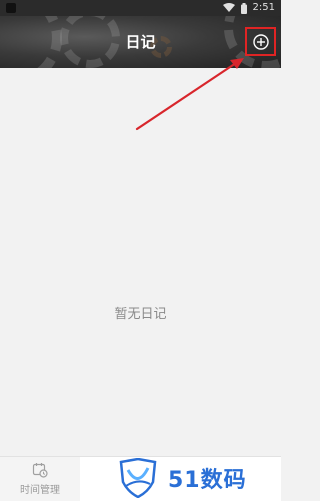 The image size is (320, 501). I want to click on status-time: 2:51, so click(263, 7).